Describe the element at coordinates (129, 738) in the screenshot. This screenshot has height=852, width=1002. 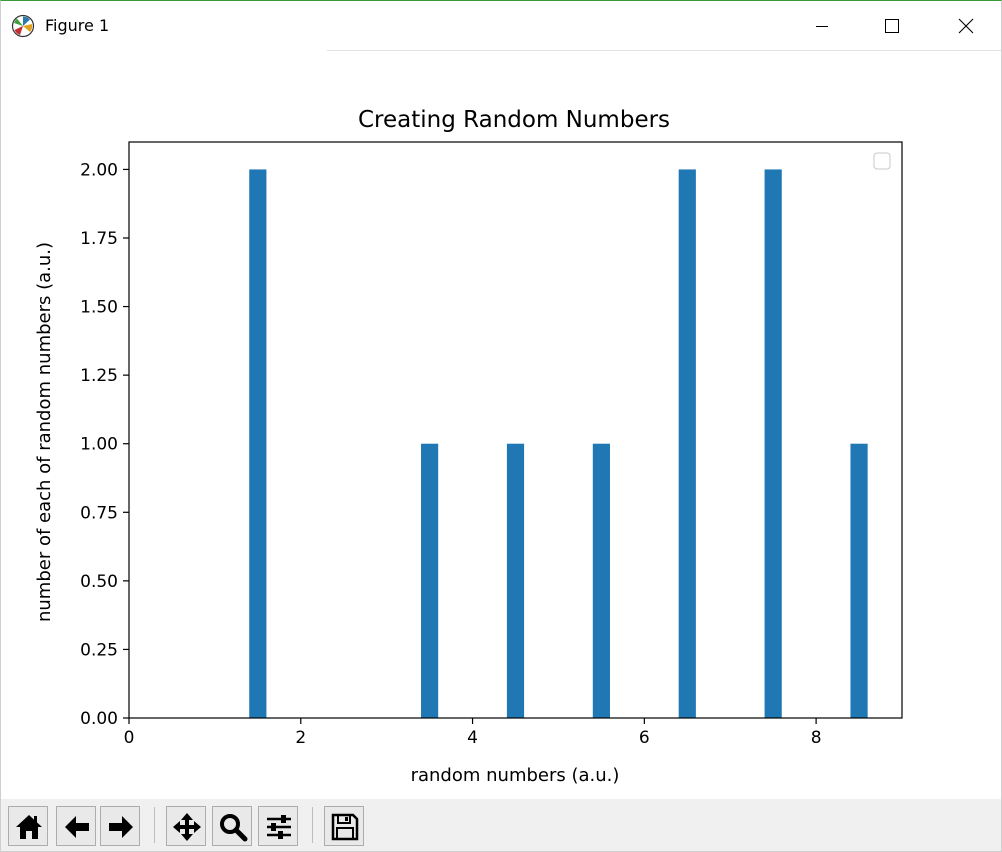
I see `x-tick-label: 0` at that location.